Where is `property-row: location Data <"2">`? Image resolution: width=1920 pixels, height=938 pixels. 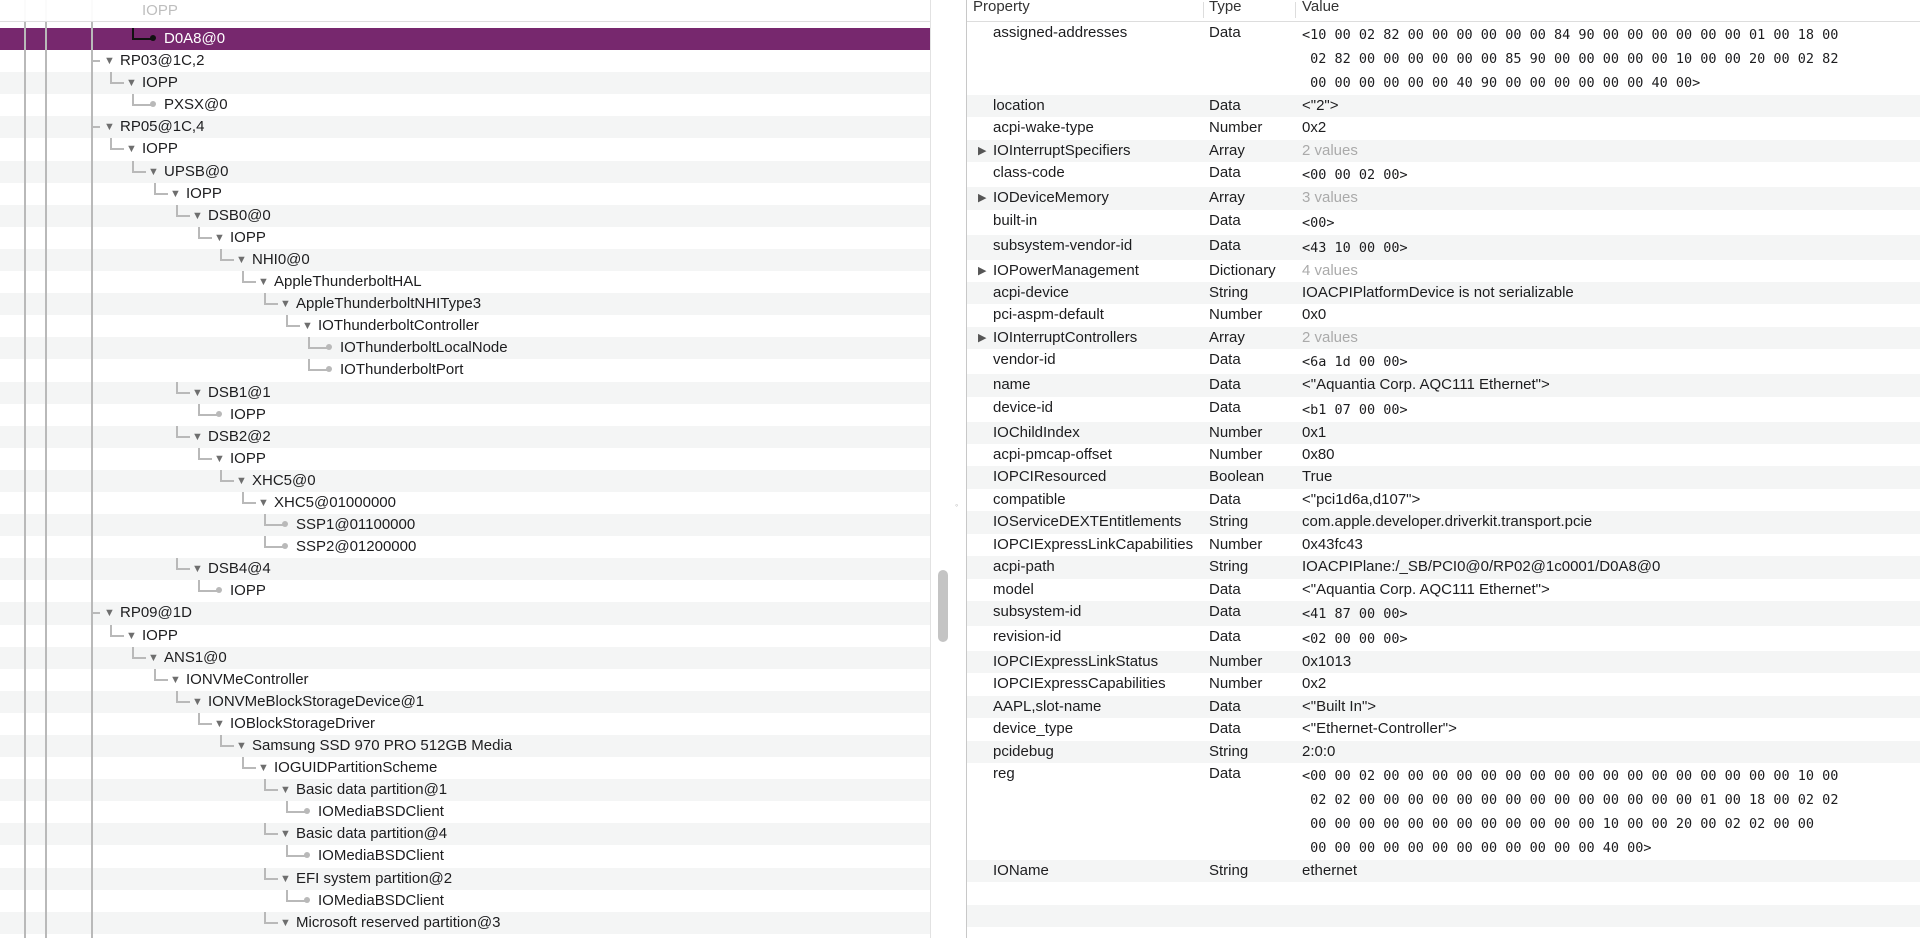
property-row: location Data <"2"> is located at coordinates (1443, 106).